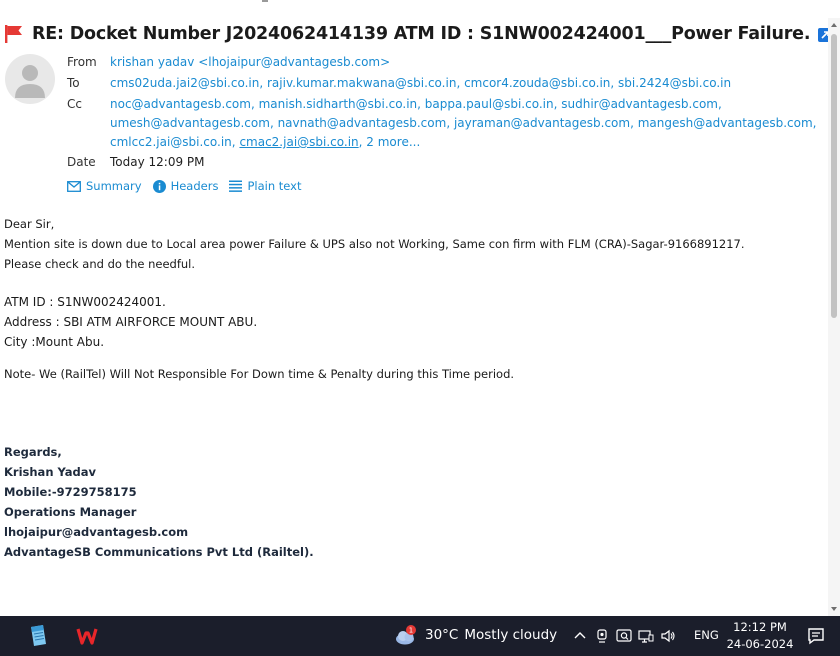 This screenshot has width=840, height=656. Describe the element at coordinates (14, 34) in the screenshot. I see `flag-icon` at that location.